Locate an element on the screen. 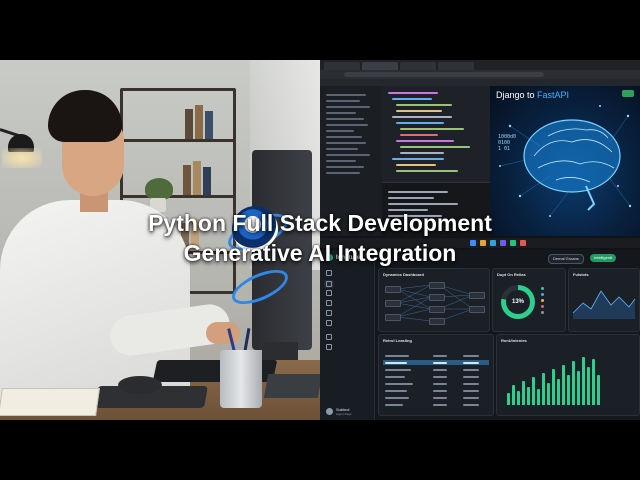 The width and height of the screenshot is (640, 480). fulstots-card: Fulstots is located at coordinates (604, 300).